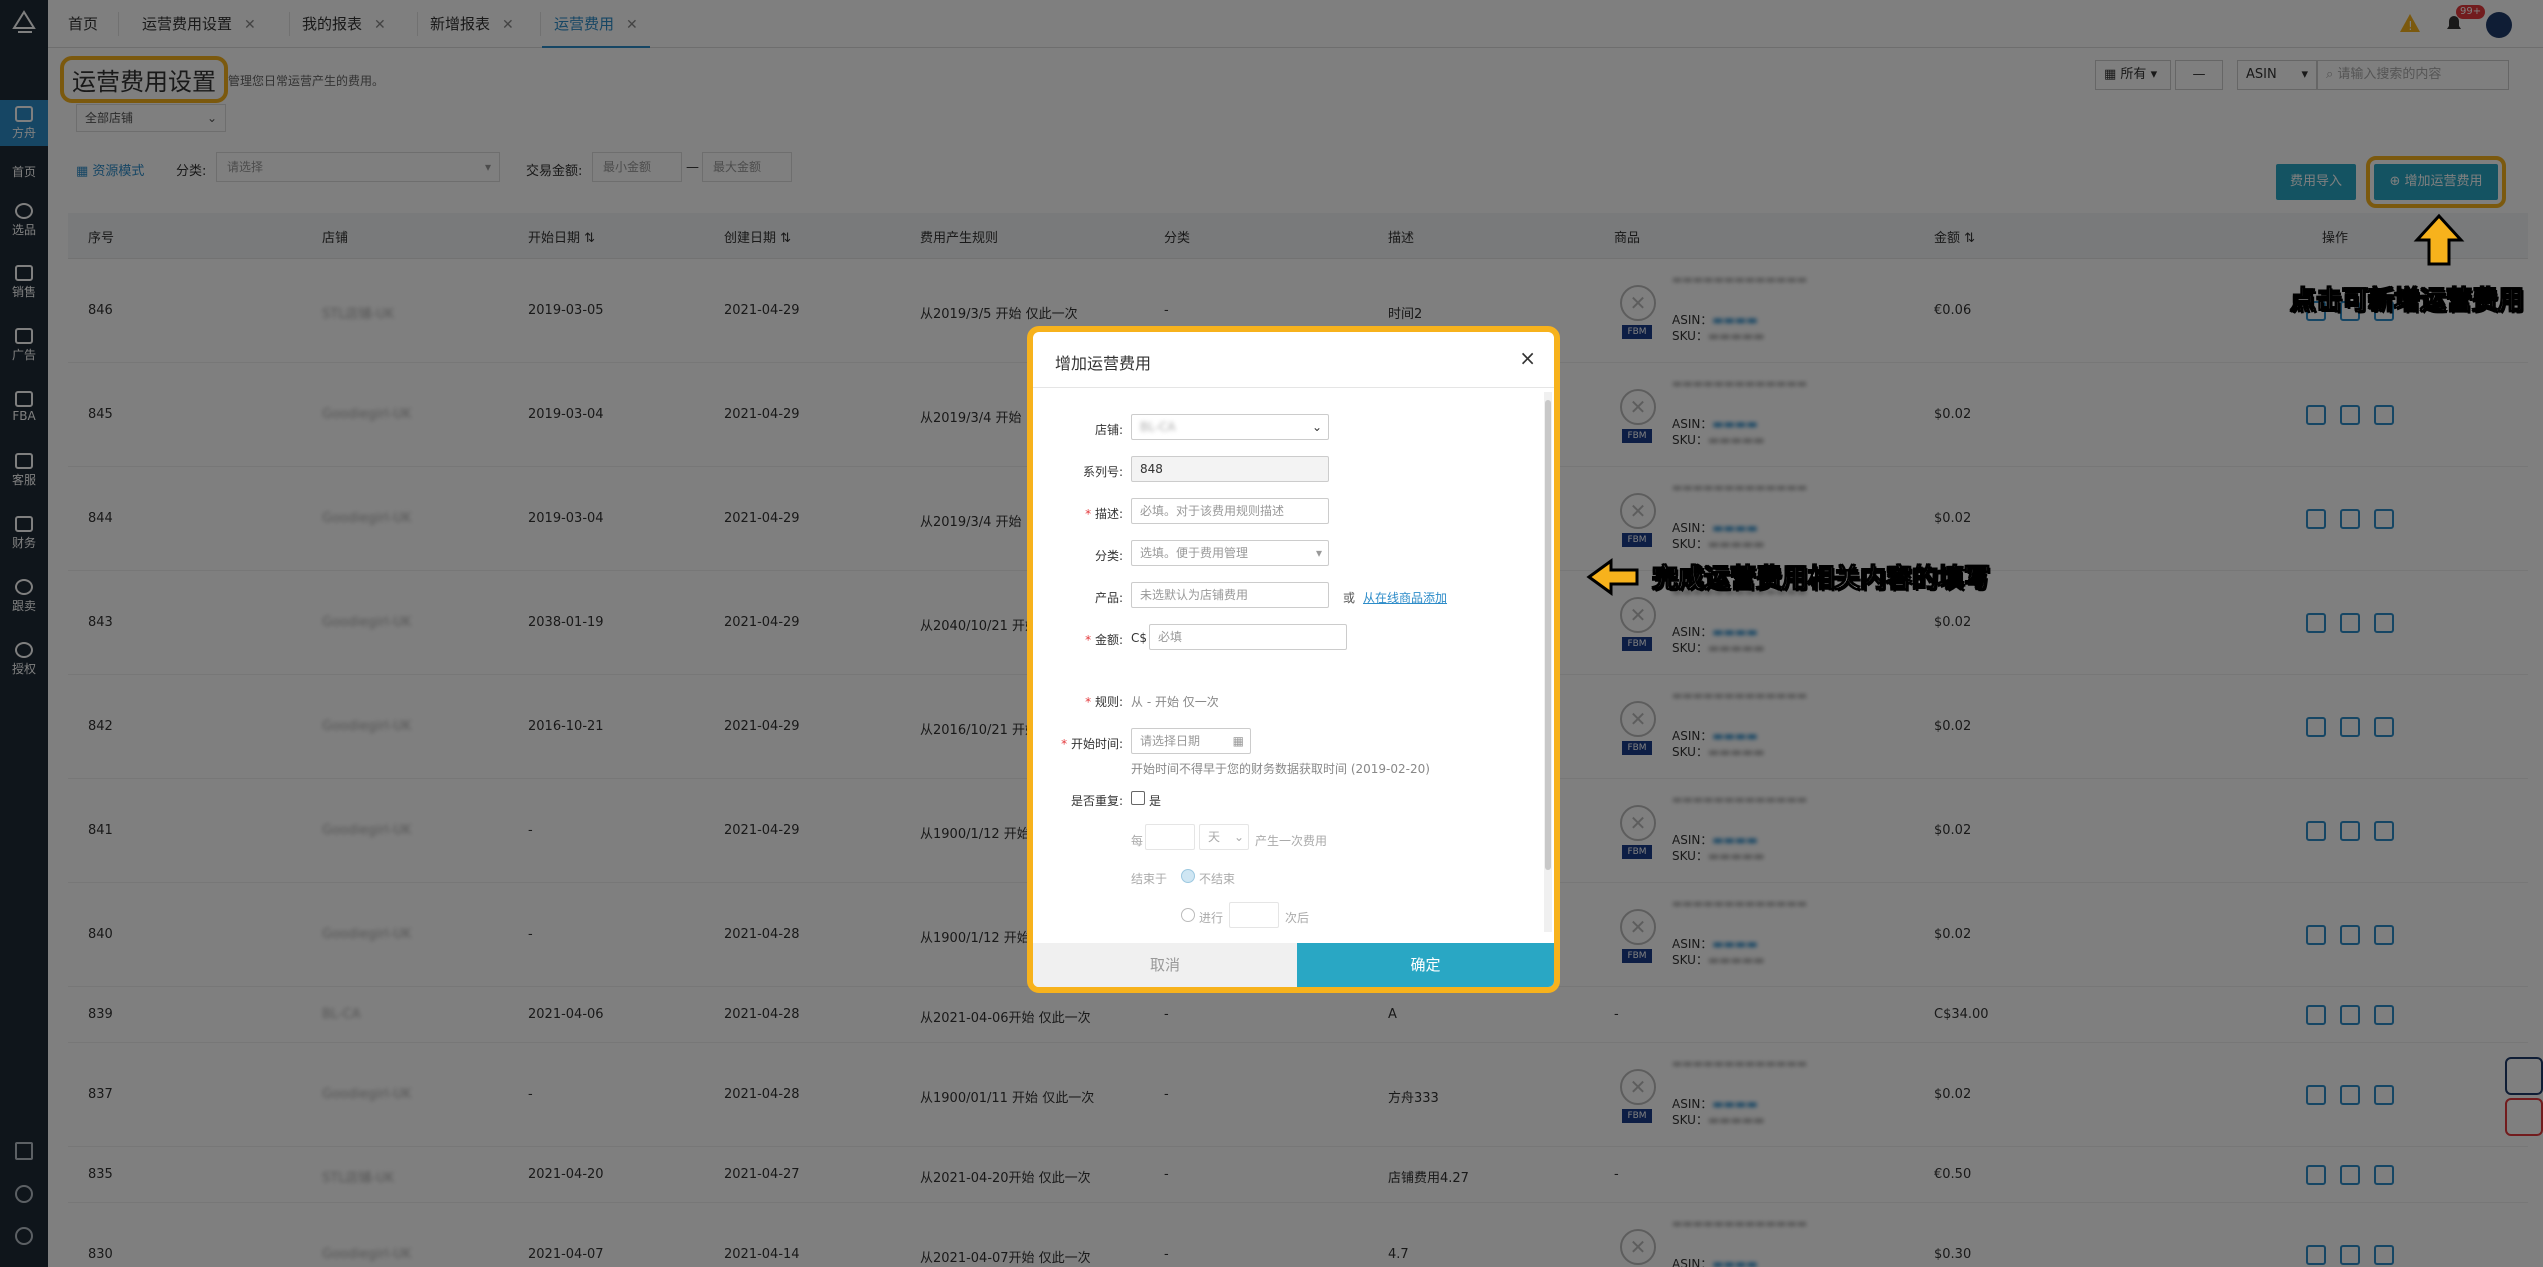  I want to click on dialog-scrollbar, so click(1548, 662).